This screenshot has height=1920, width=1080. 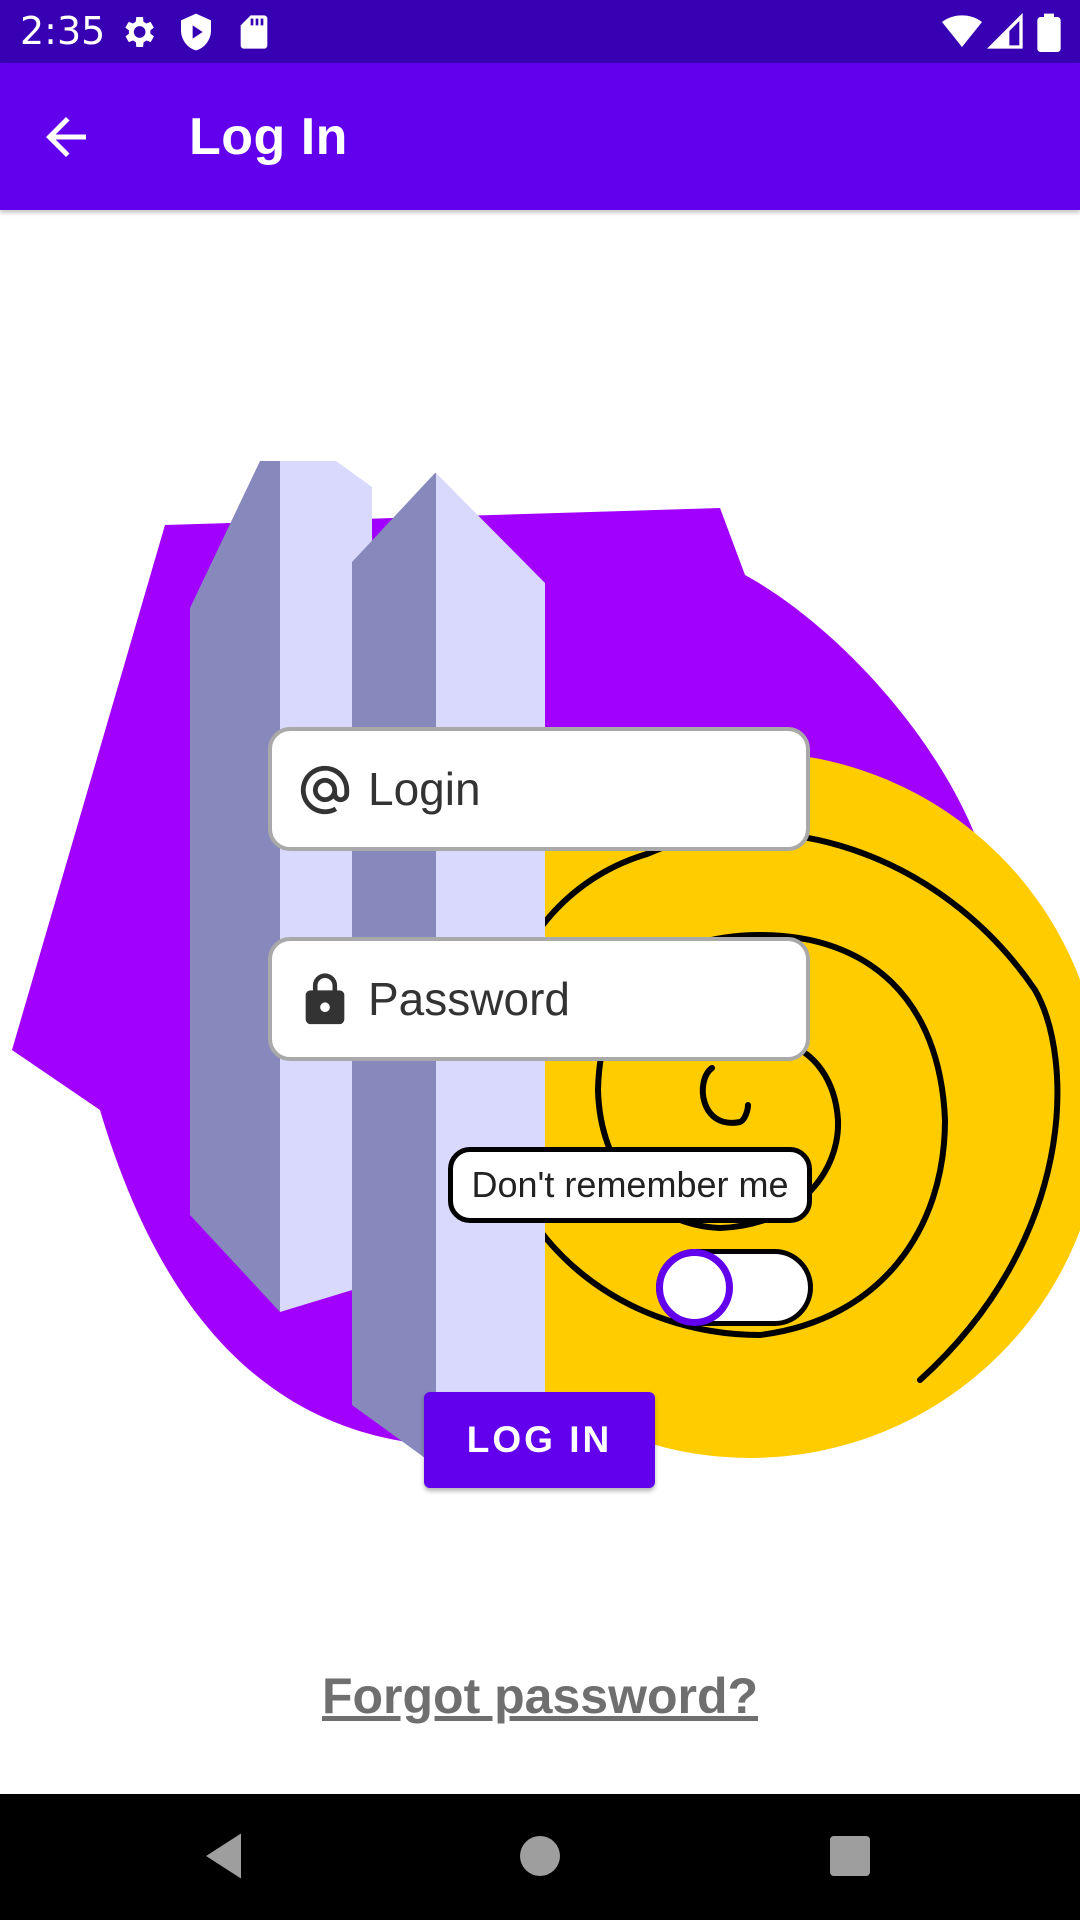 I want to click on recents-square-icon, so click(x=850, y=1856).